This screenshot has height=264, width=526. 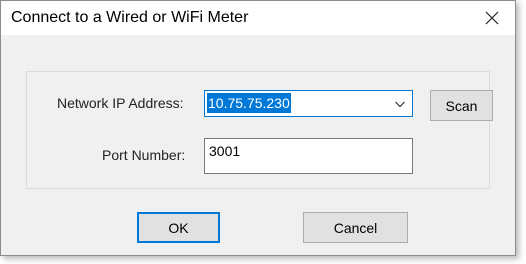 What do you see at coordinates (355, 227) in the screenshot?
I see `cancel-button: Cancel` at bounding box center [355, 227].